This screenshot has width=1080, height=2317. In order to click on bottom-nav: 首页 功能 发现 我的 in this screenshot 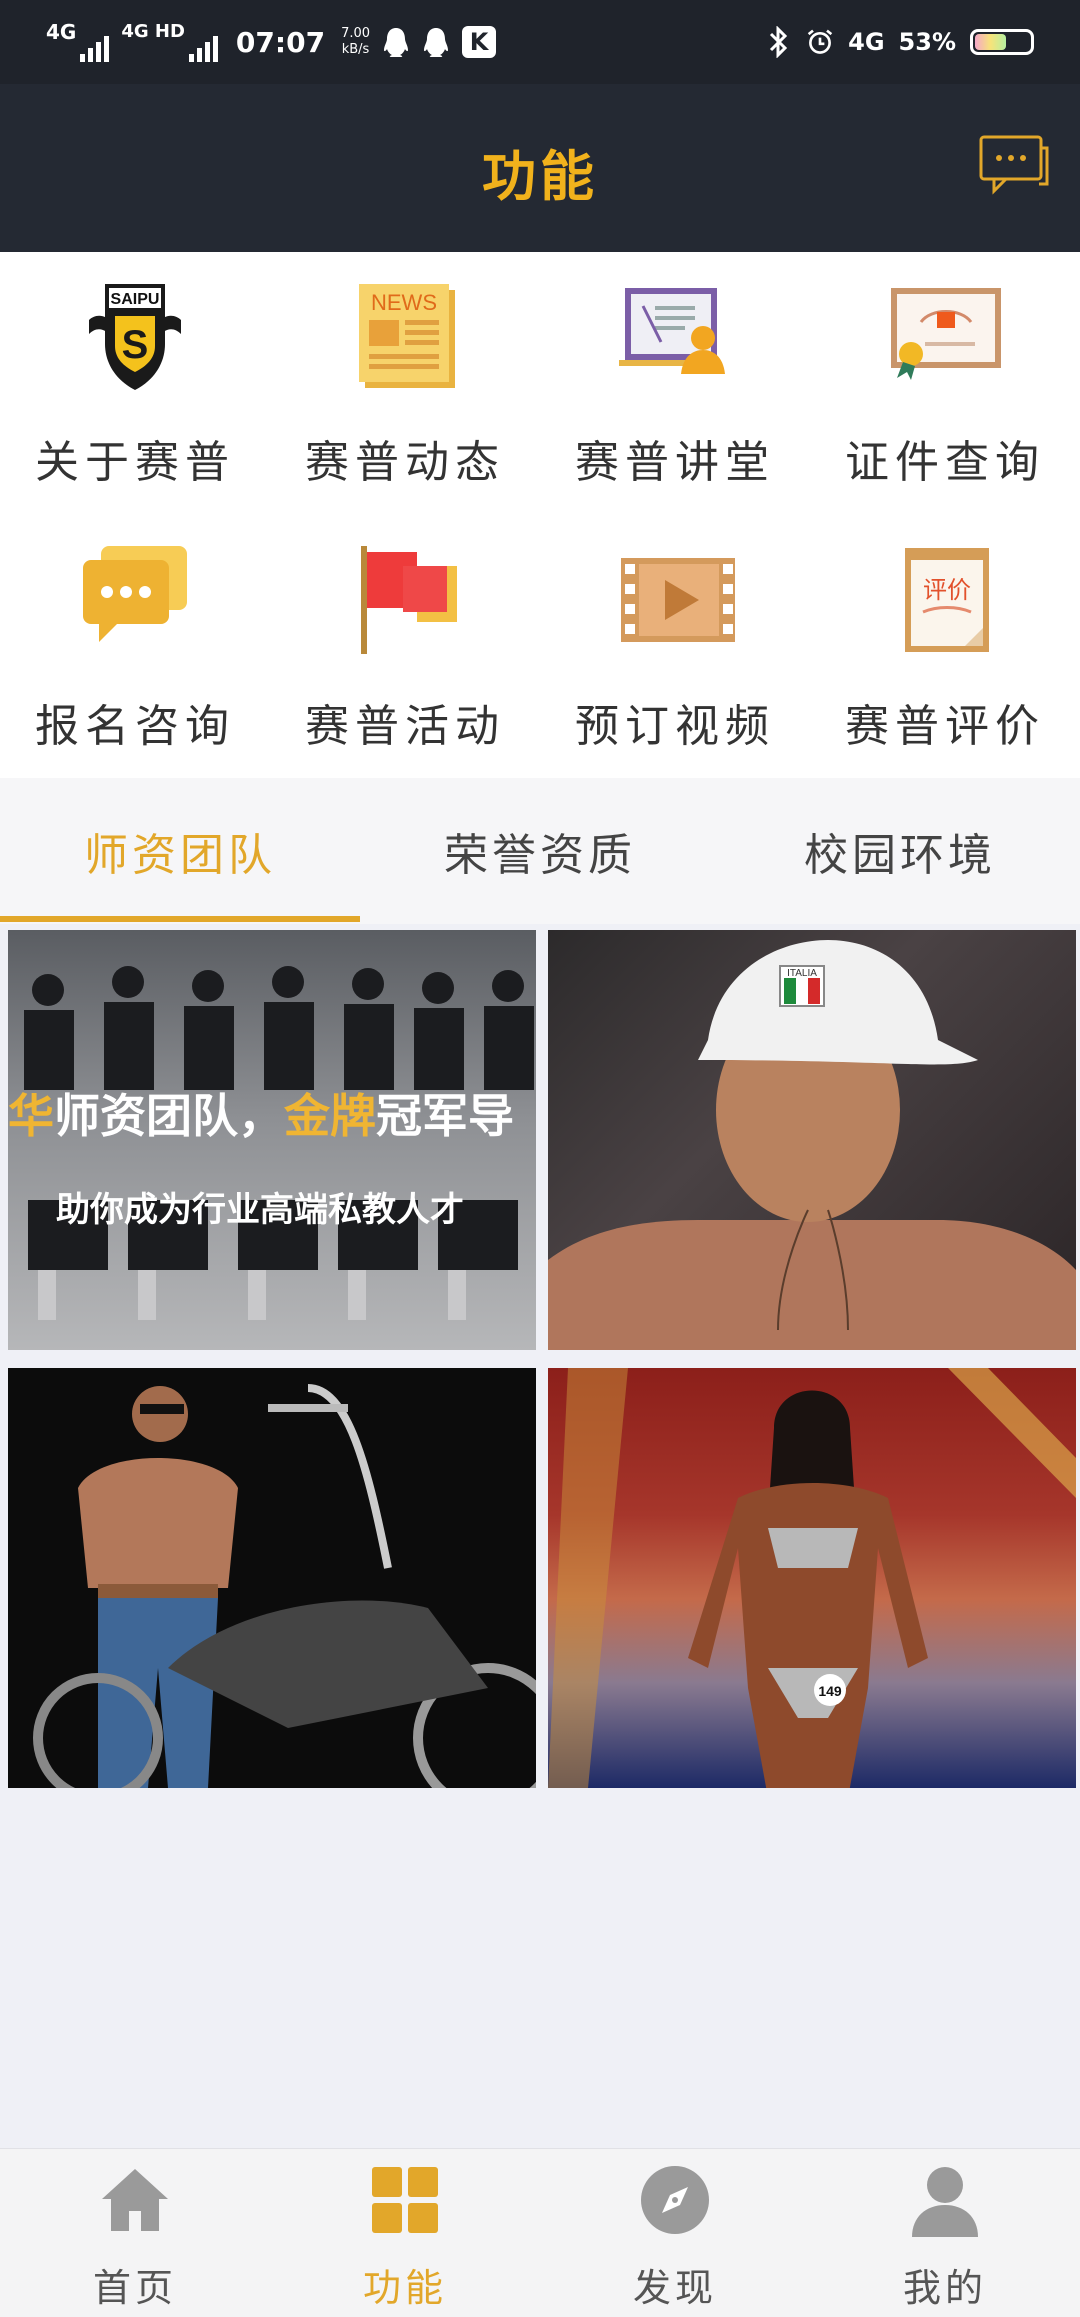, I will do `click(540, 2232)`.